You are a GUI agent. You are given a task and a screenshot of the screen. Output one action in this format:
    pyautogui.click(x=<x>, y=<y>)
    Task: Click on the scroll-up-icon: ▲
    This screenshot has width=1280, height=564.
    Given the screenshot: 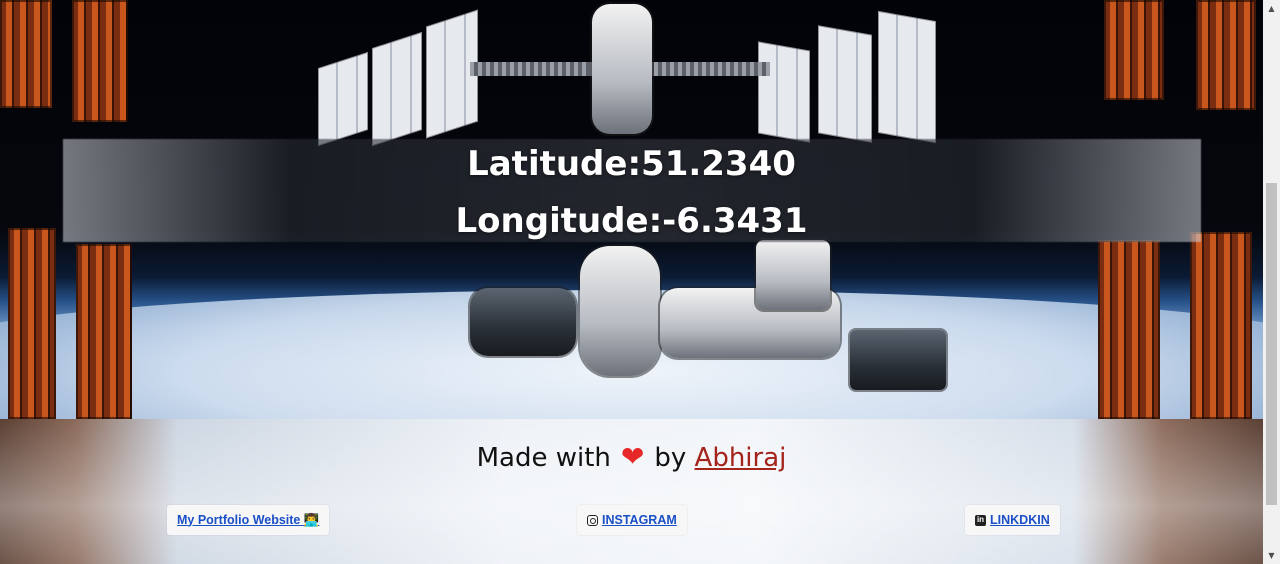 What is the action you would take?
    pyautogui.click(x=1271, y=8)
    